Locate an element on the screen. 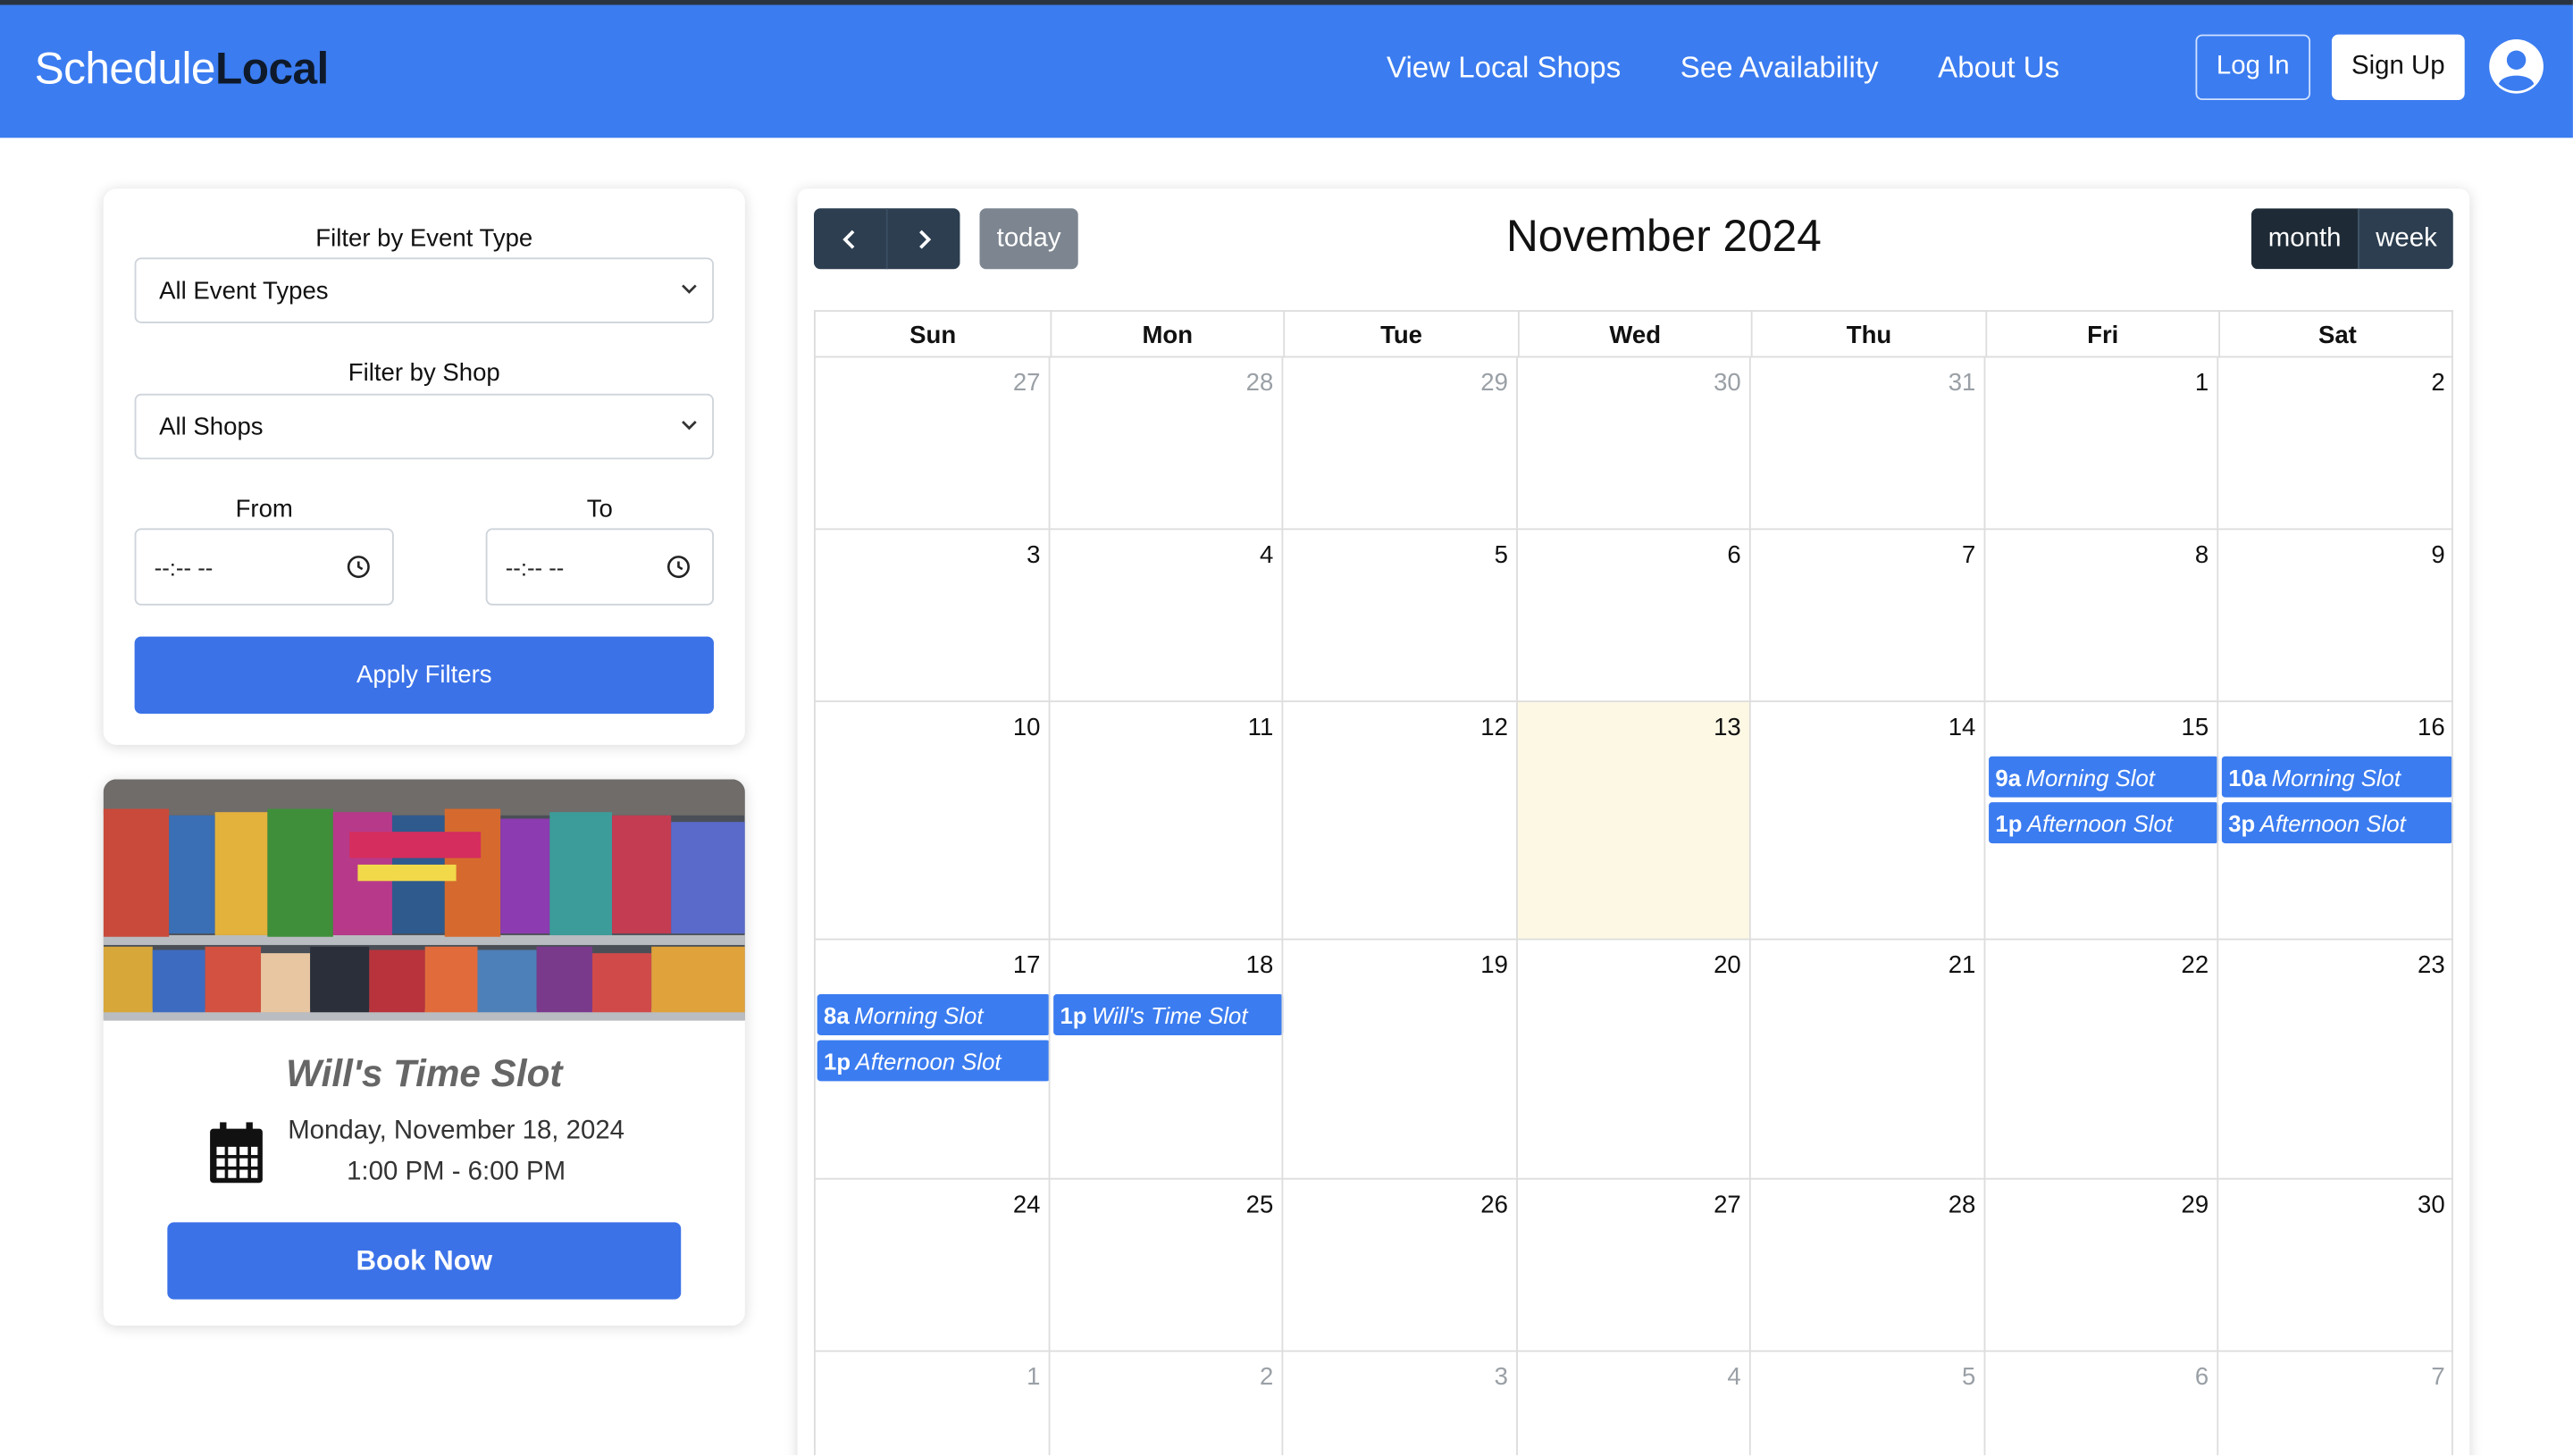  week-view-button: week is located at coordinates (2405, 239).